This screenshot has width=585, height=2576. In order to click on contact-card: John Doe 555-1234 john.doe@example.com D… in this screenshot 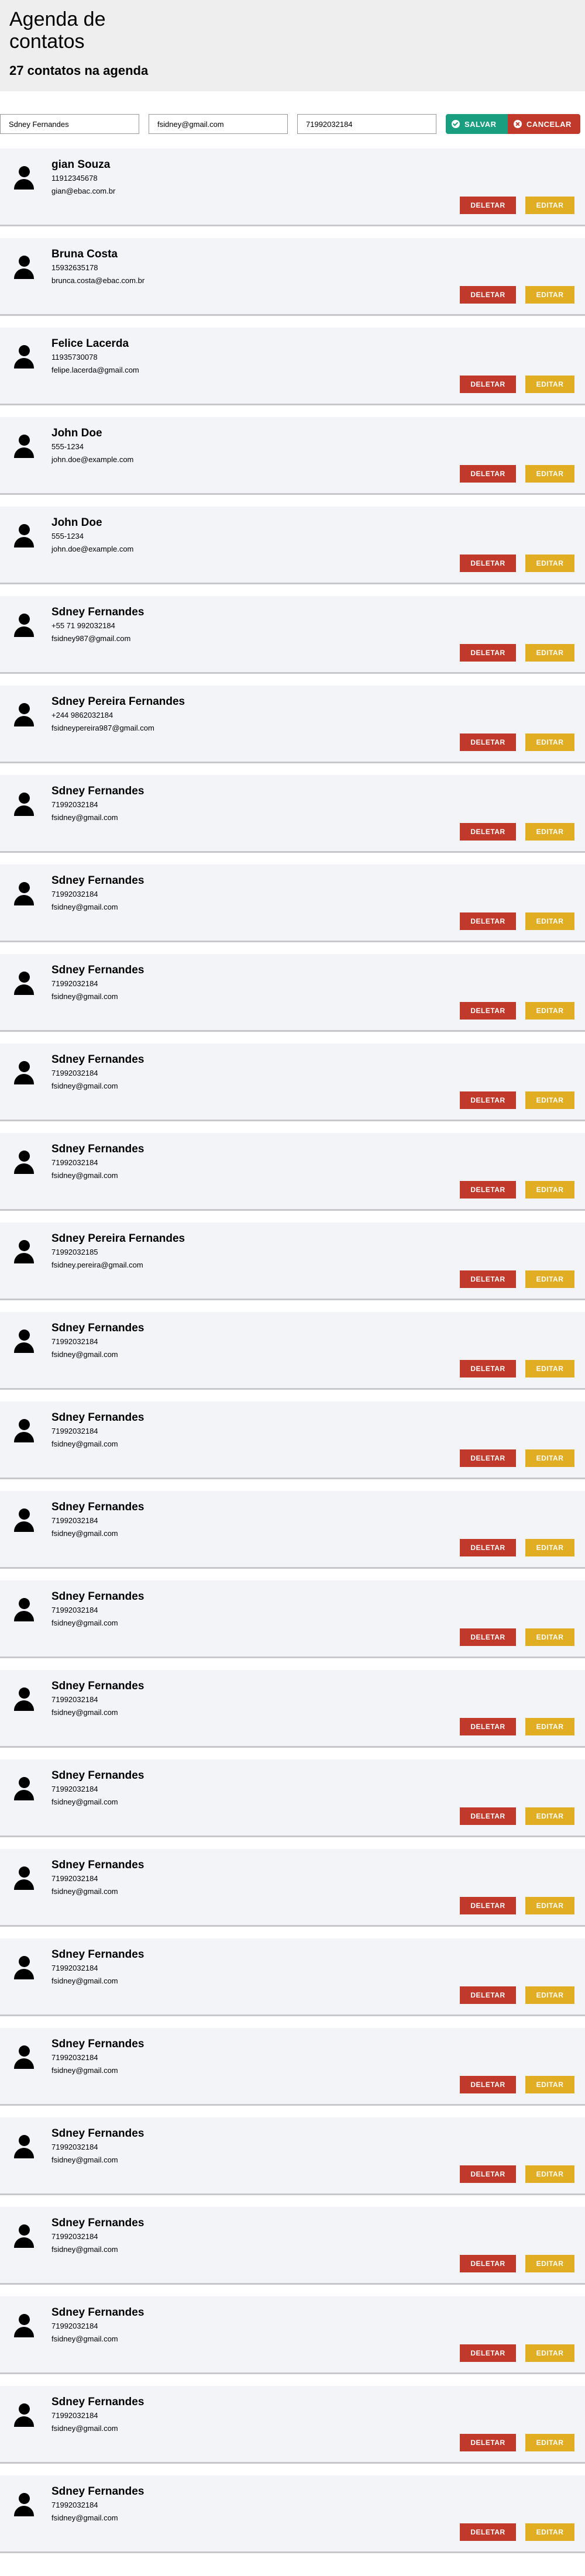, I will do `click(292, 545)`.